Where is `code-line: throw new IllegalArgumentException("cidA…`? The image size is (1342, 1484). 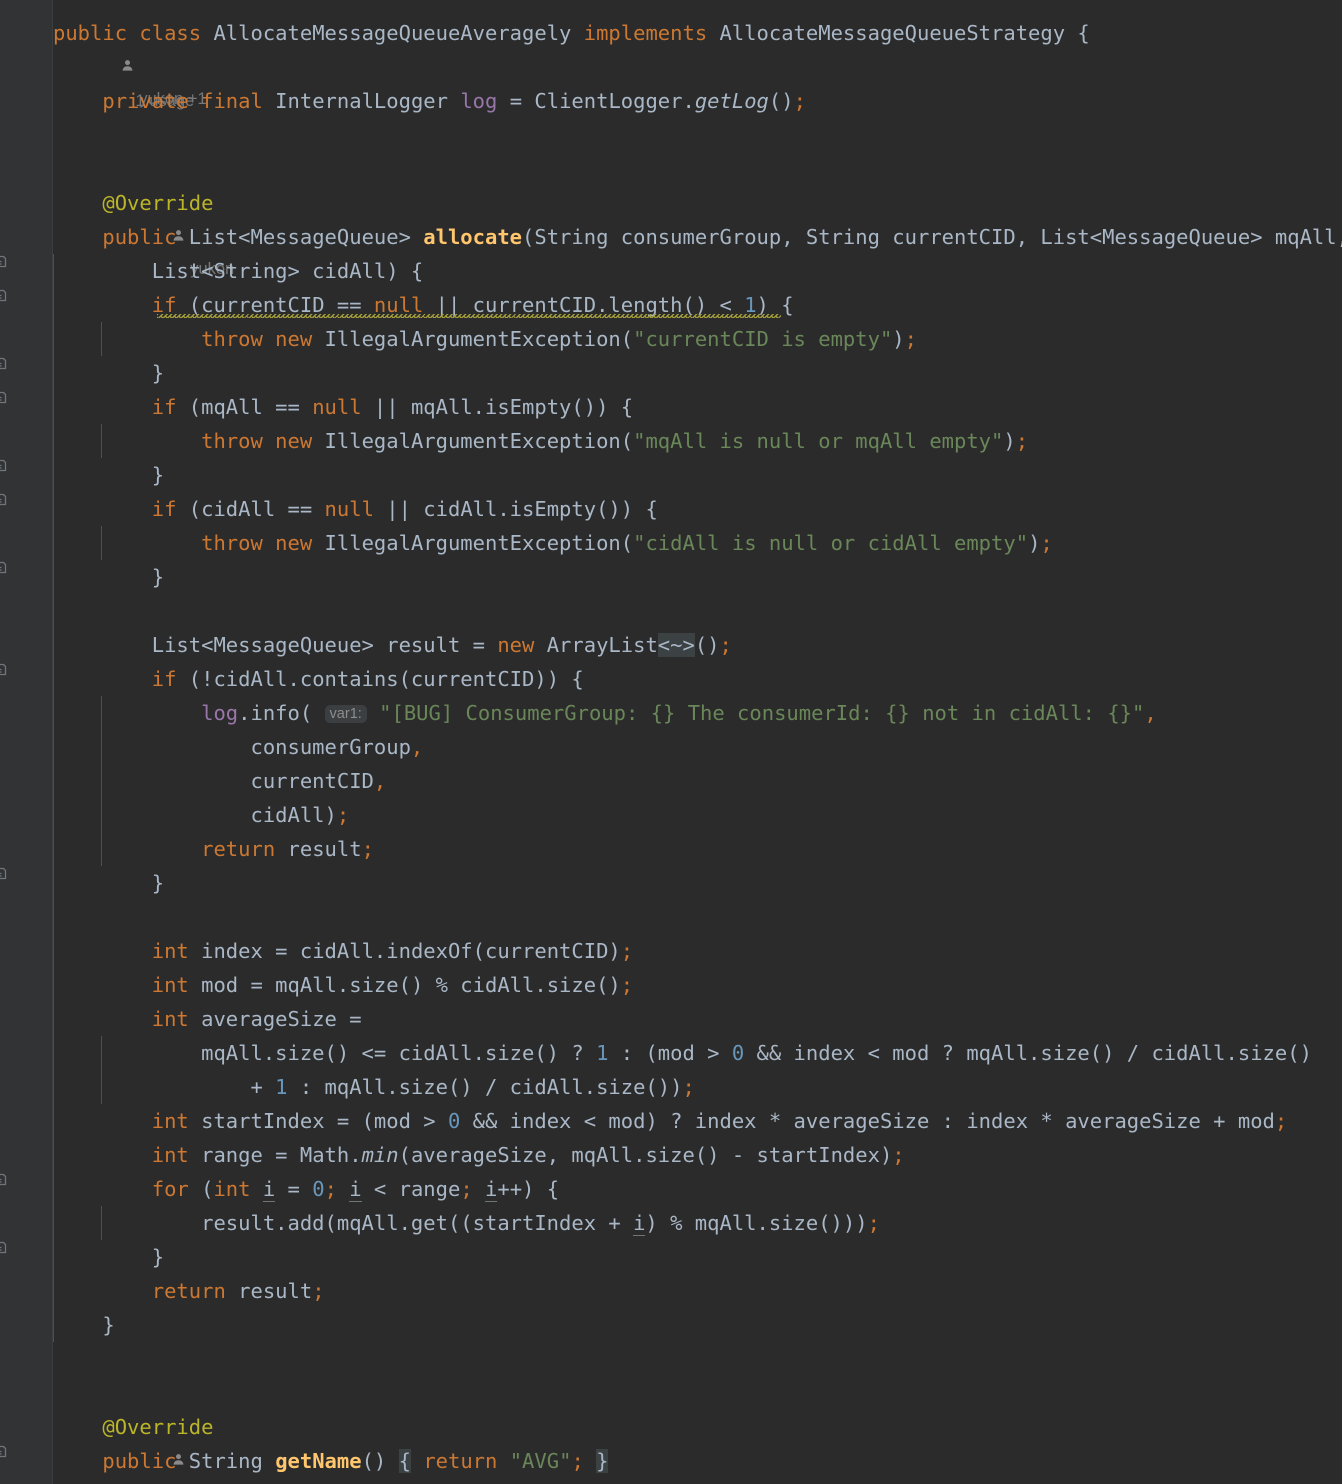
code-line: throw new IllegalArgumentException("cidA… is located at coordinates (553, 543).